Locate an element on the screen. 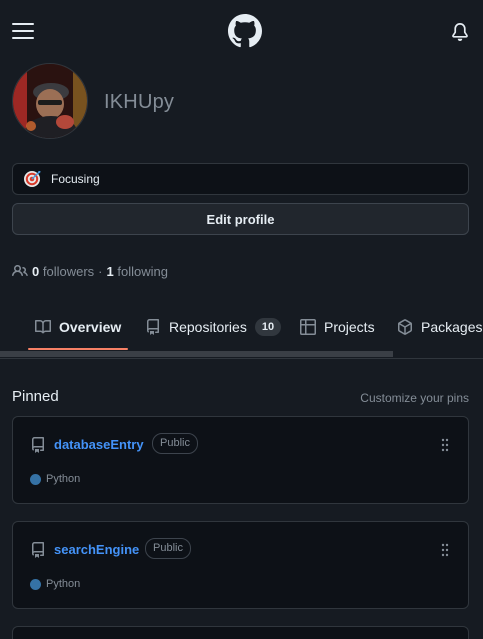 Image resolution: width=483 pixels, height=639 pixels. tab-projects: Projects is located at coordinates (337, 327).